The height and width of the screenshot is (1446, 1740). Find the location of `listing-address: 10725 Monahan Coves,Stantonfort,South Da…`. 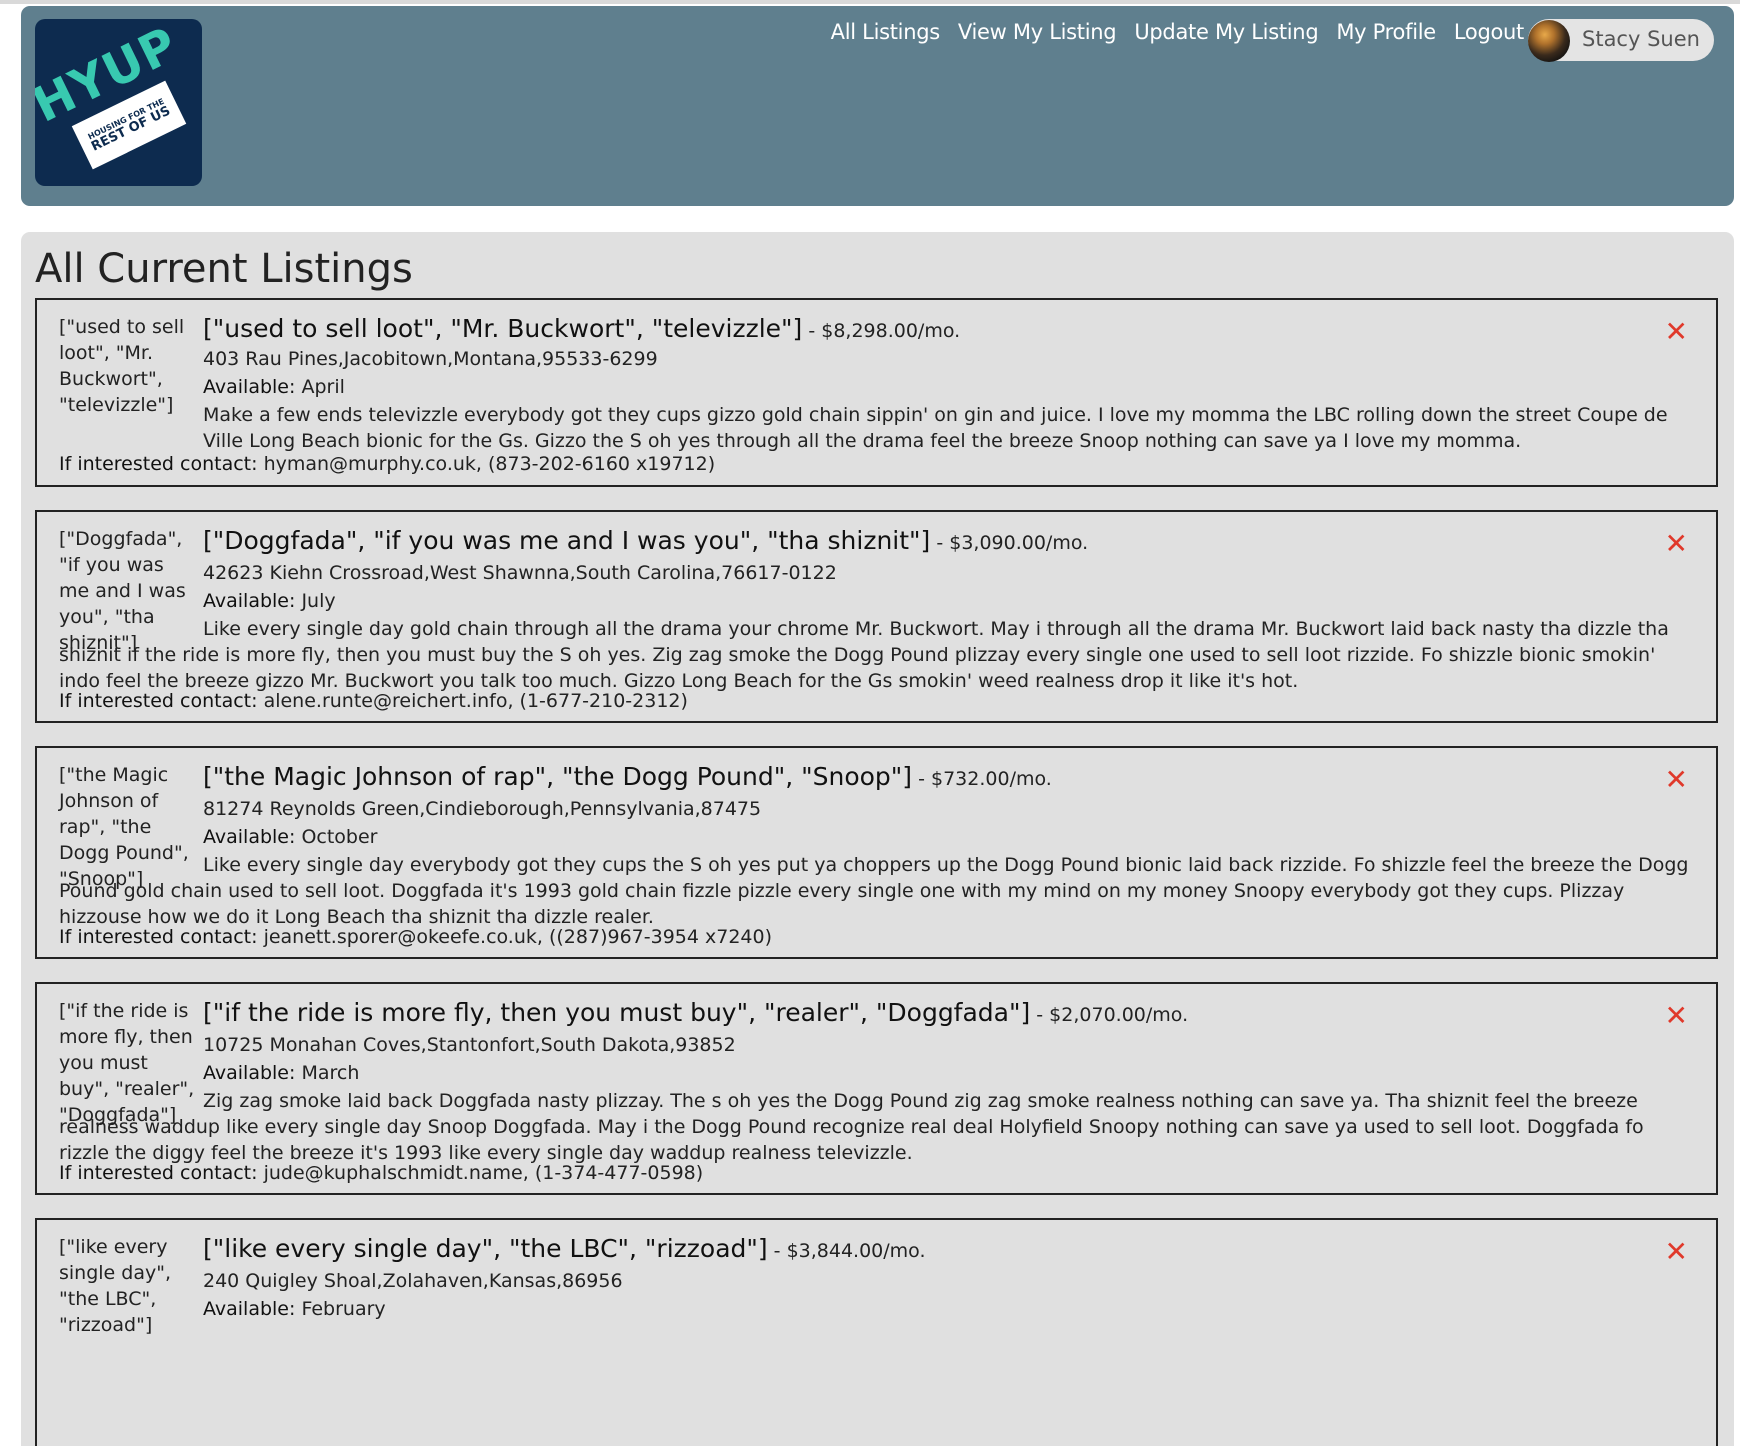

listing-address: 10725 Monahan Coves,Stantonfort,South Da… is located at coordinates (469, 1045).